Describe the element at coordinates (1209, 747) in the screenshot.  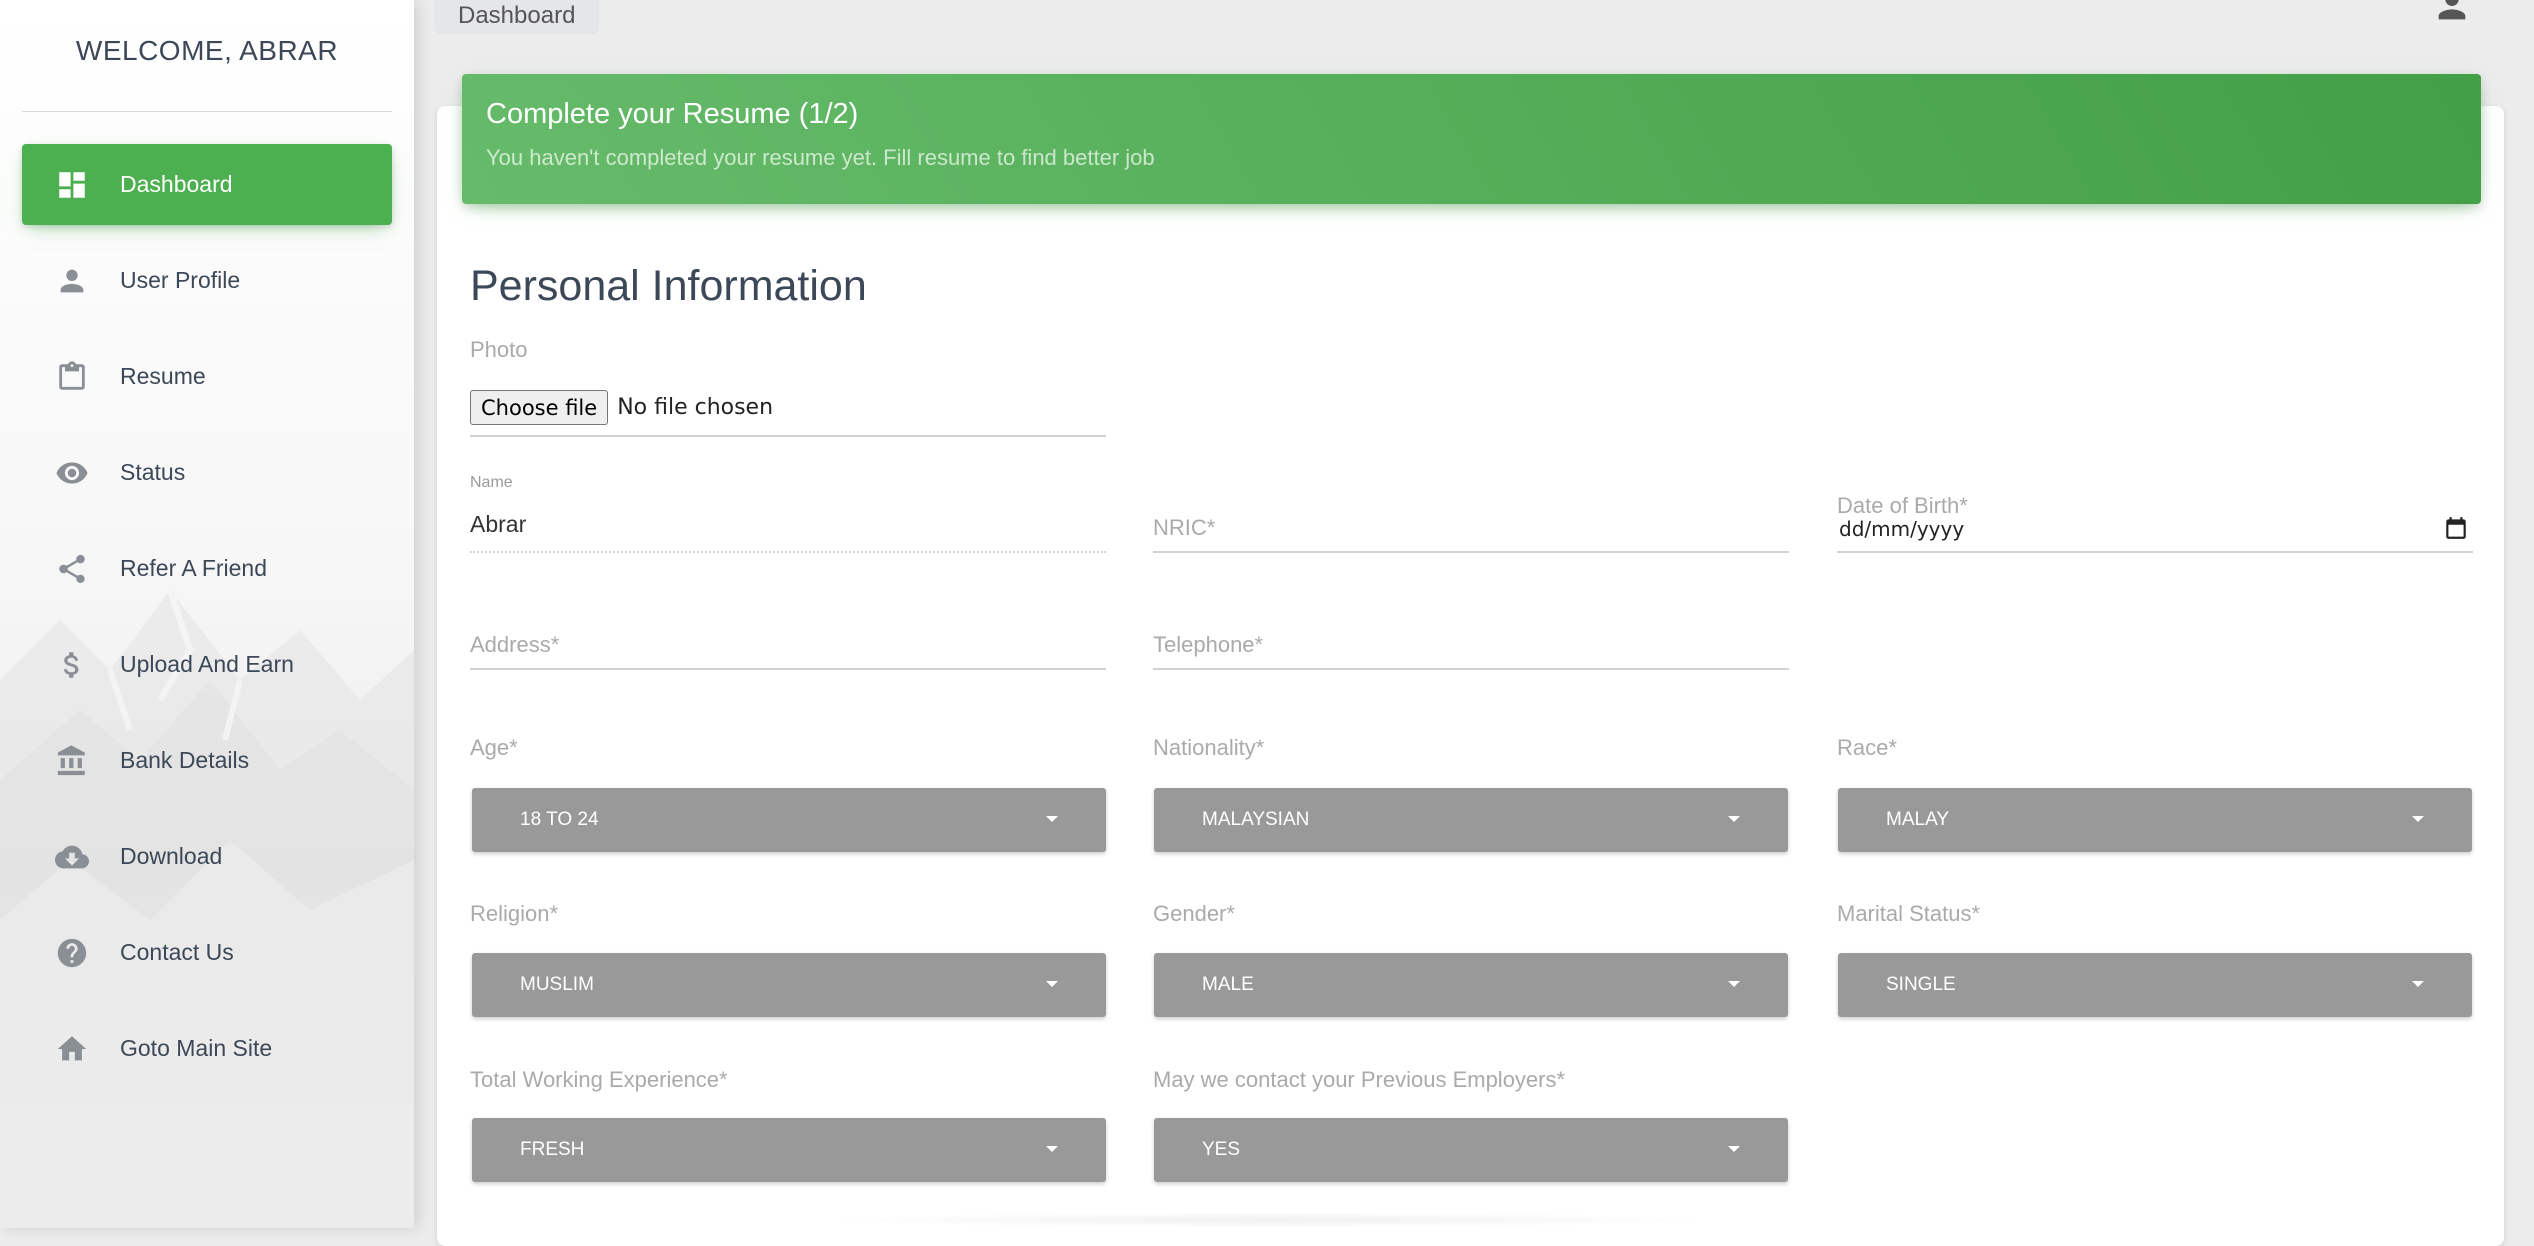
I see `nationality-label: Nationality*` at that location.